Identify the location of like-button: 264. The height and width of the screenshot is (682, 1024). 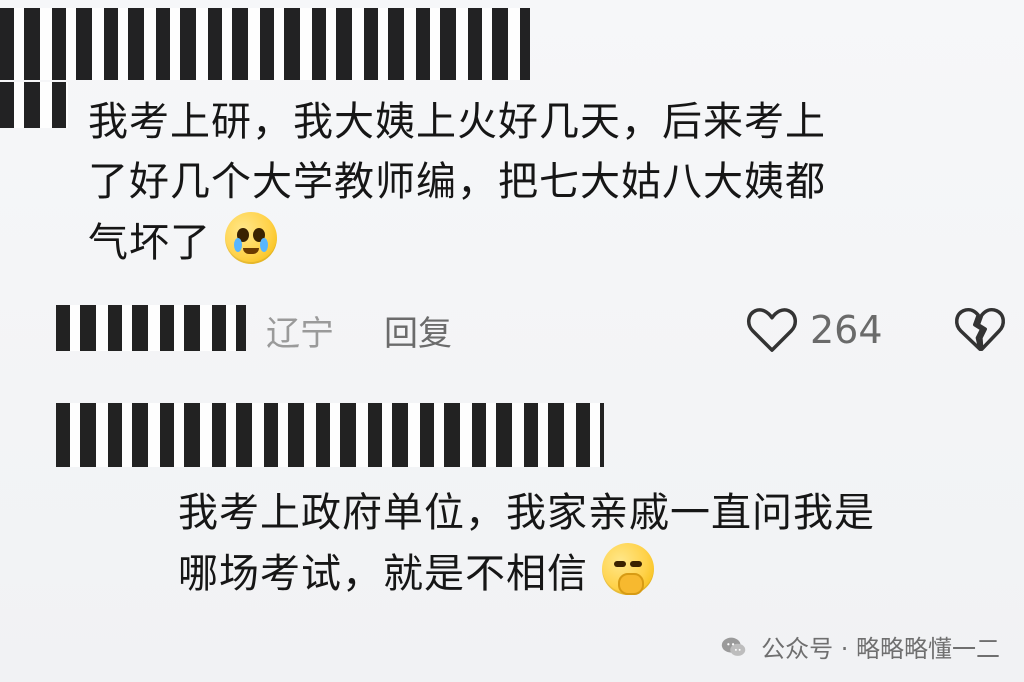
(813, 330).